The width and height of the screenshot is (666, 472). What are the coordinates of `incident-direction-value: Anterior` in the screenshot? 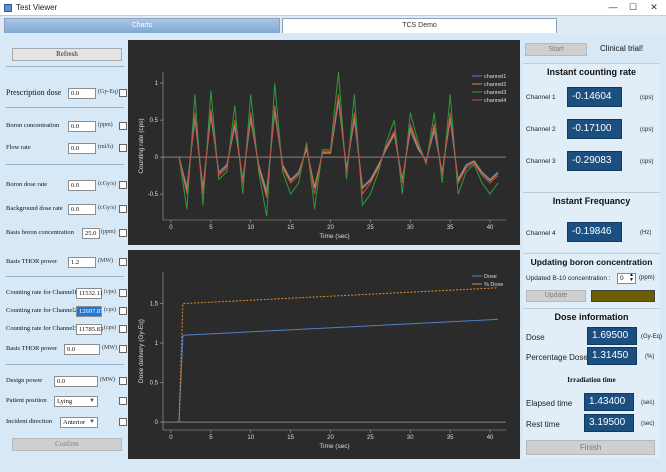 It's located at (74, 422).